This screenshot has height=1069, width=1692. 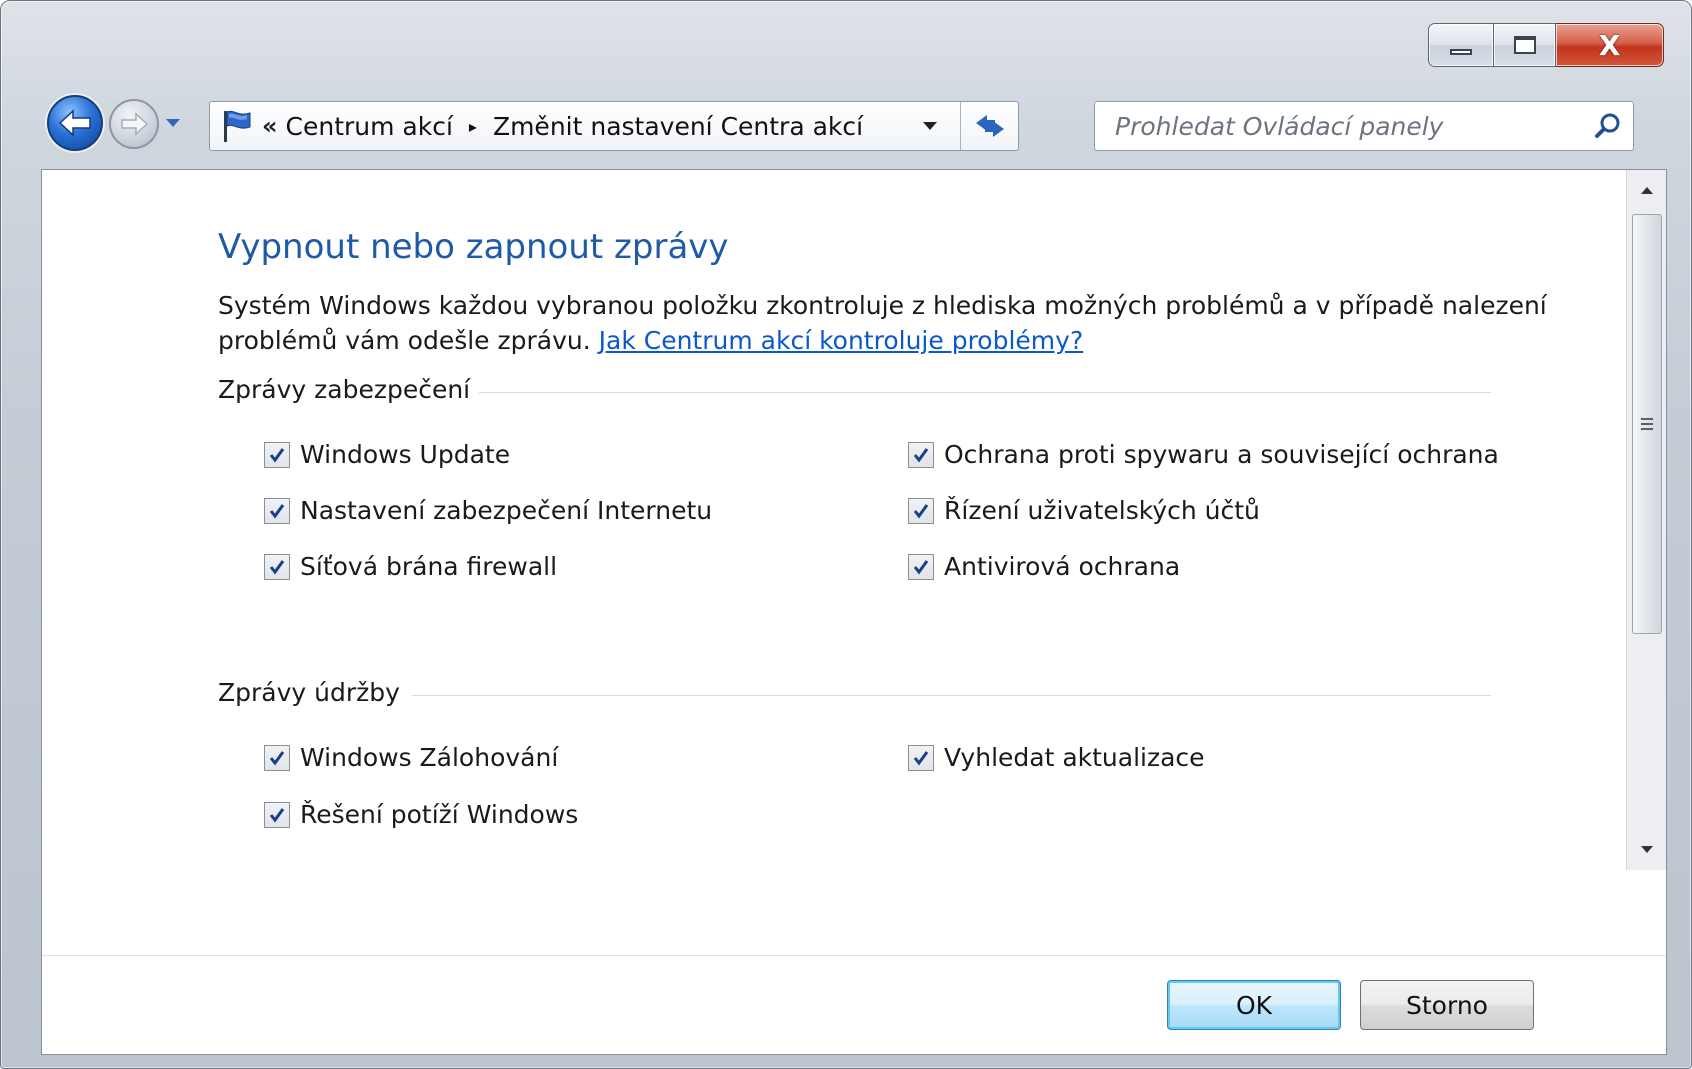 I want to click on checkbox-windows-update: Windows Update, so click(x=387, y=454).